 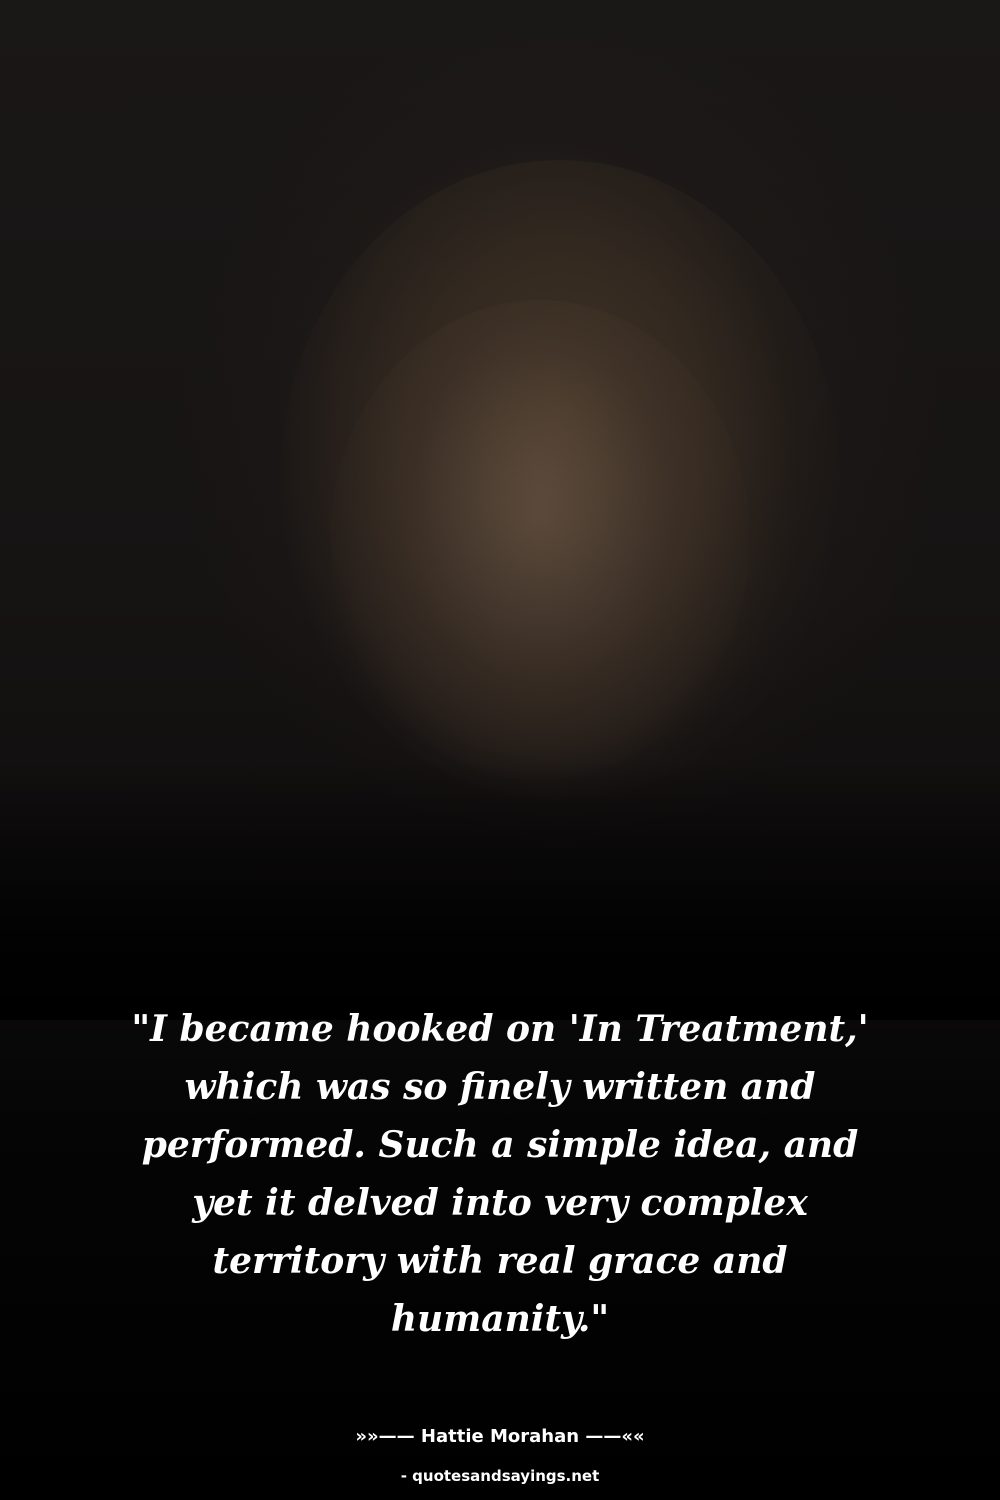 I want to click on source-credit: - quotesandsayings.net, so click(x=500, y=1476).